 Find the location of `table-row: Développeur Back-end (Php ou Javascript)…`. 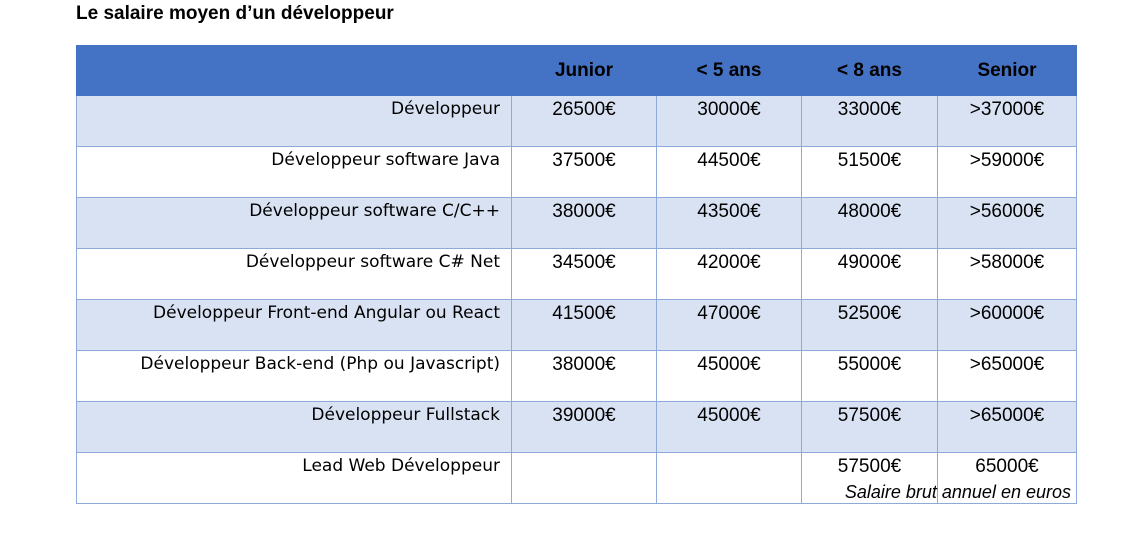

table-row: Développeur Back-end (Php ou Javascript)… is located at coordinates (576, 376).